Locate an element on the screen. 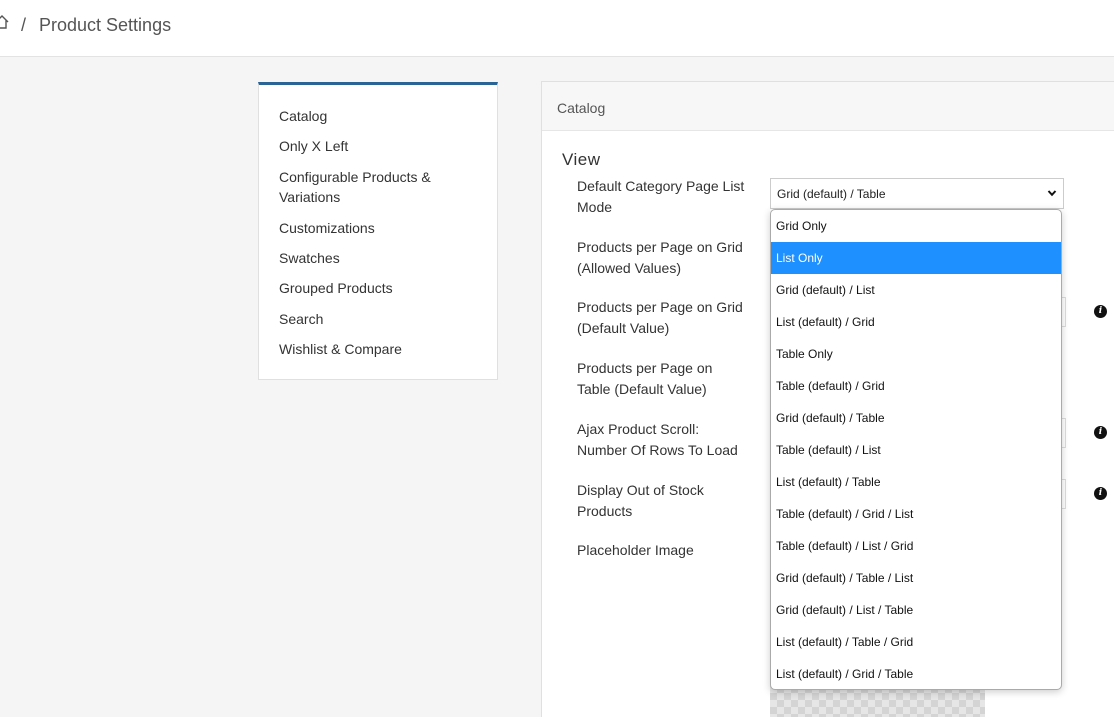  sidebar-item-wishlist-compare: Wishlist & Compare is located at coordinates (379, 349).